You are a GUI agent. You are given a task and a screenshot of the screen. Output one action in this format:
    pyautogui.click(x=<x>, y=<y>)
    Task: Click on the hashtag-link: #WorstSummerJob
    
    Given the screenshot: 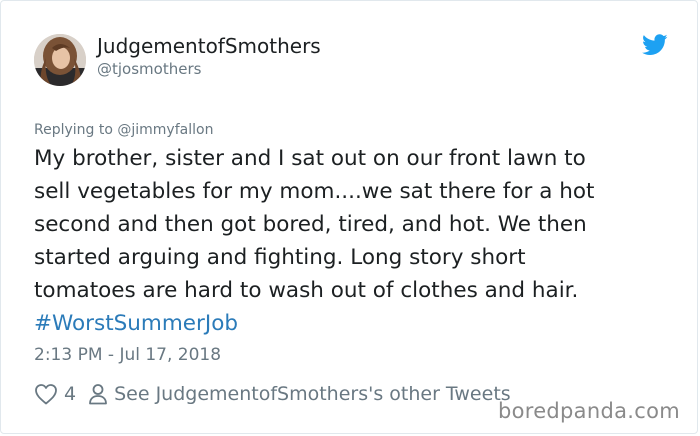 What is the action you would take?
    pyautogui.click(x=354, y=323)
    